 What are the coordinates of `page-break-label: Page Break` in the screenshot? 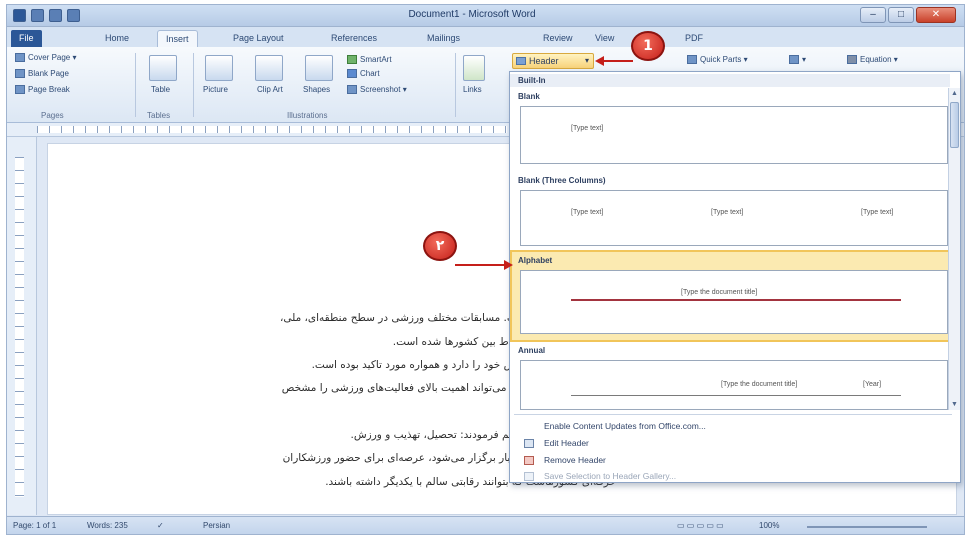 It's located at (49, 89).